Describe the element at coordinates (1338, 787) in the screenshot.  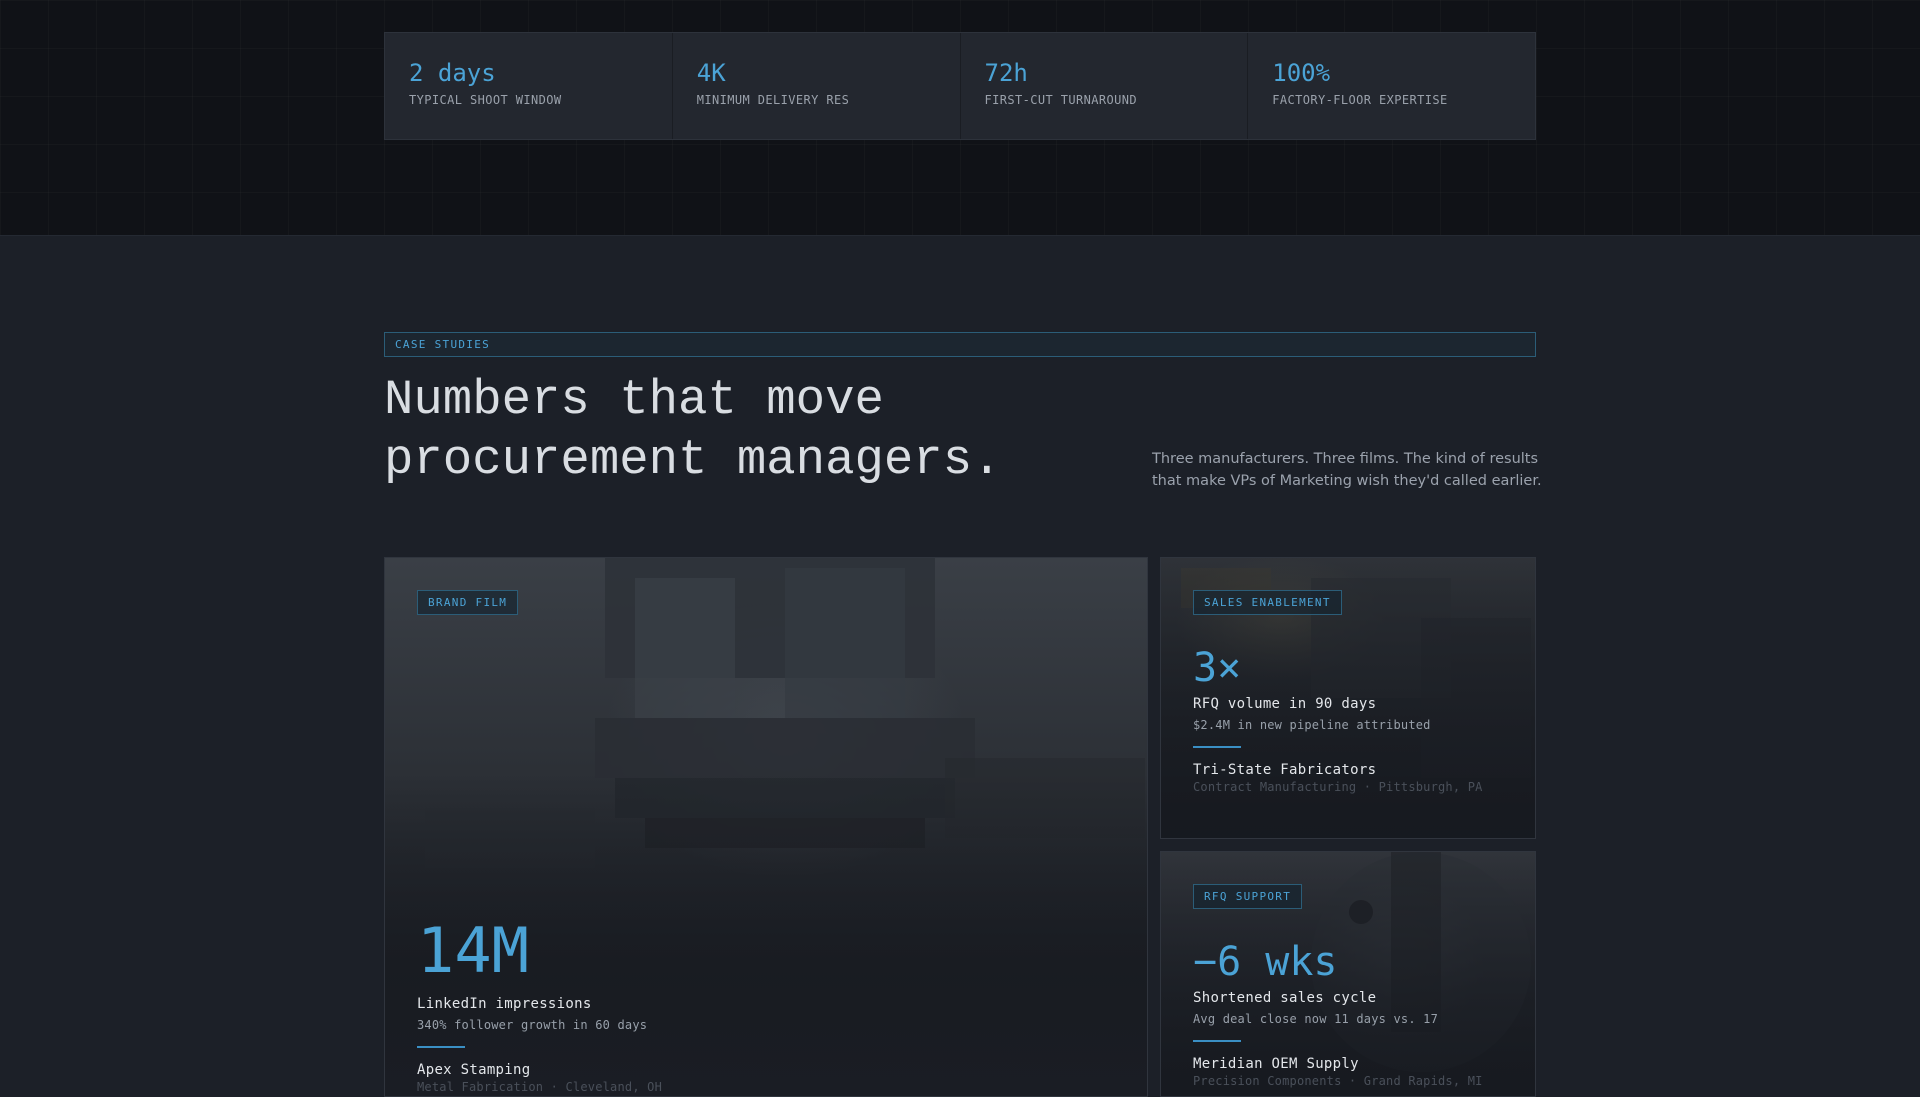
I see `card-client-meta: Contract Manufacturing · Pittsburgh, PA` at that location.